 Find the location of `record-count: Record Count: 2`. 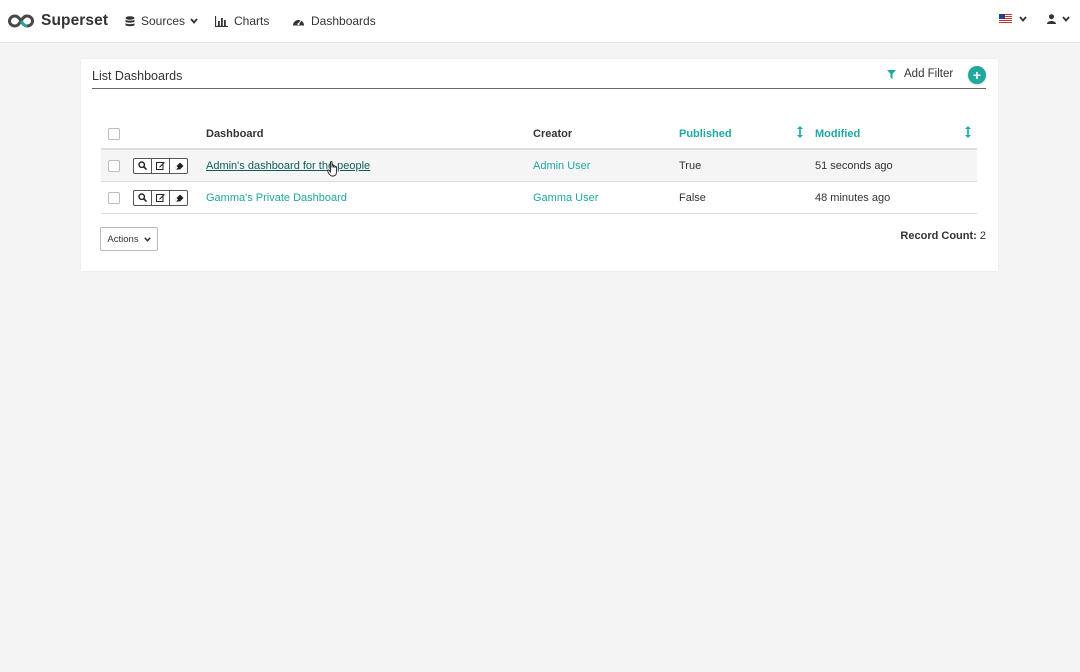

record-count: Record Count: 2 is located at coordinates (943, 236).